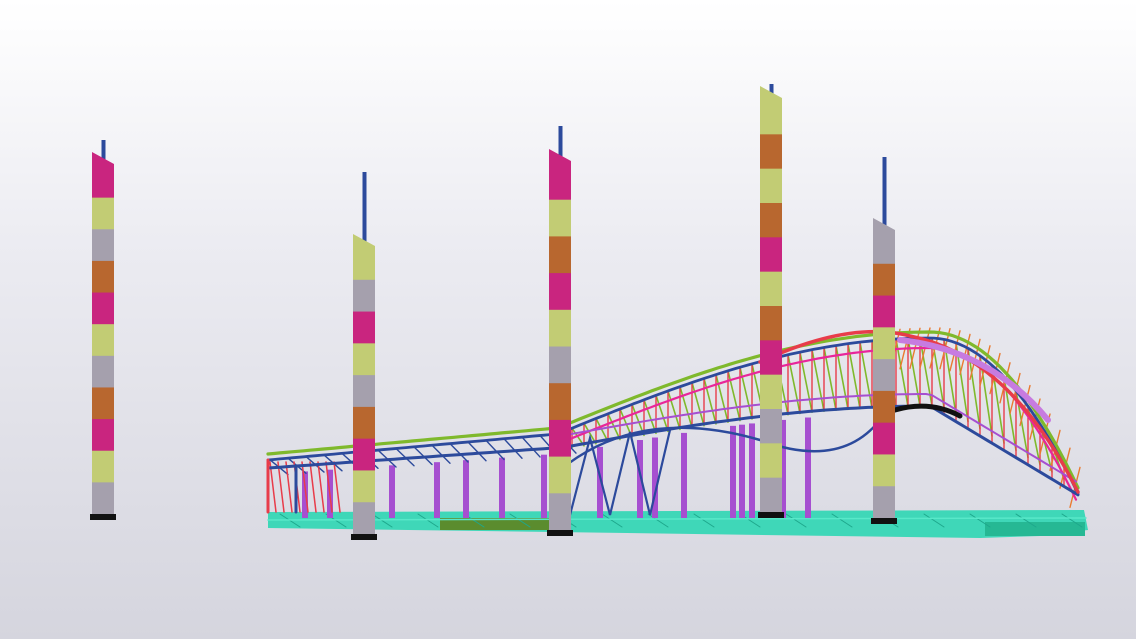  I want to click on arch-dark-member, so click(927, 411).